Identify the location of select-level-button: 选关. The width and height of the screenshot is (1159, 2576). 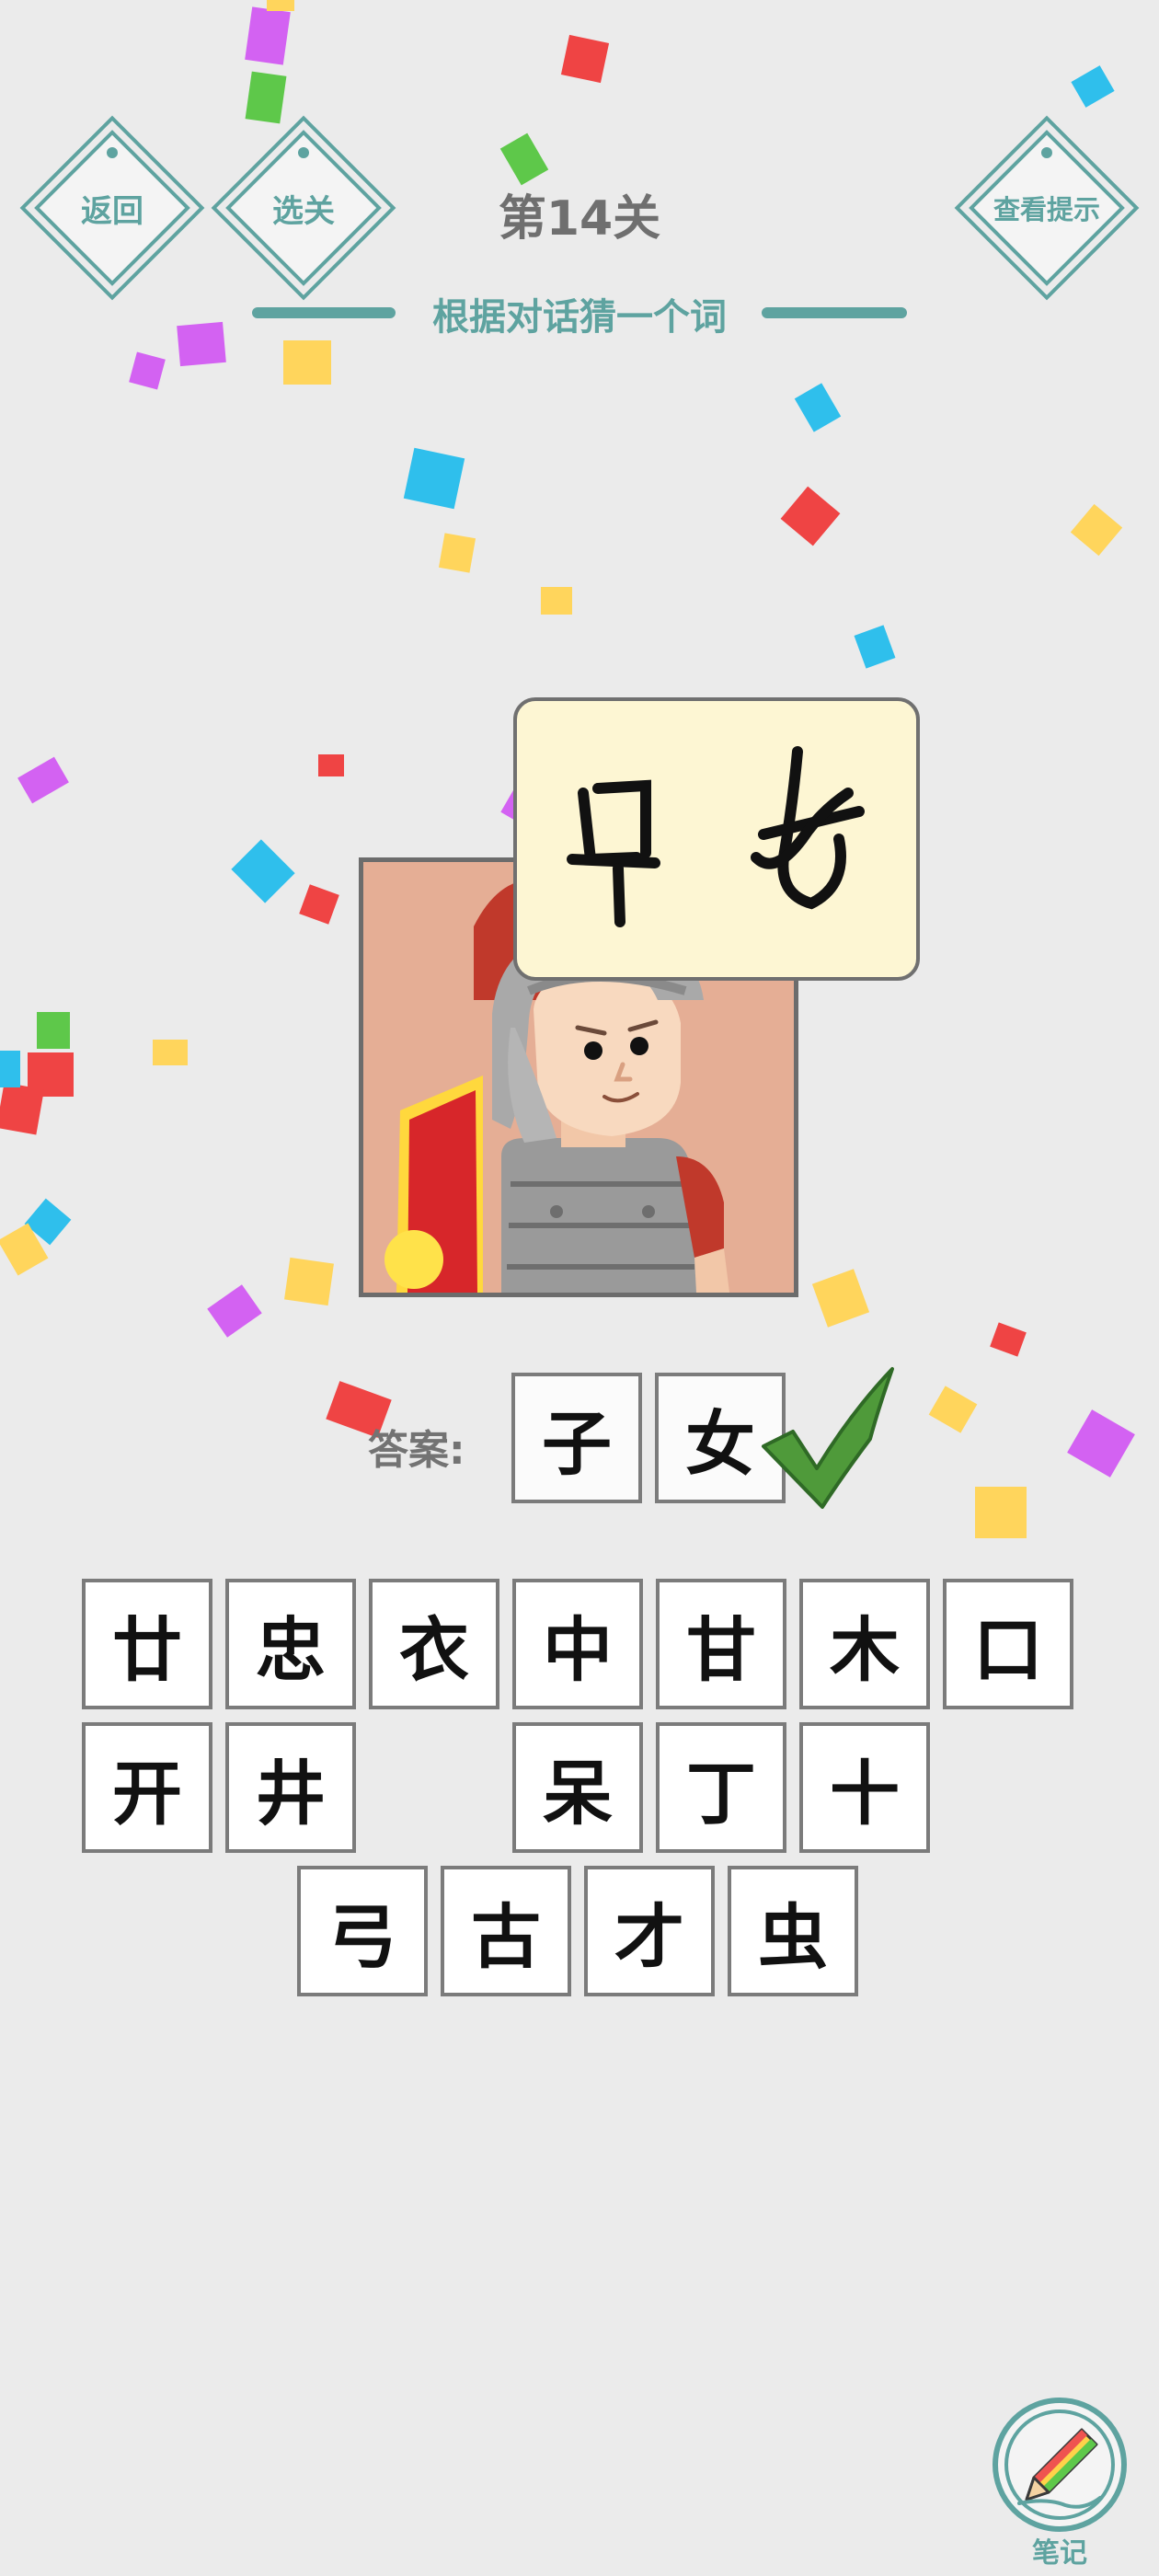
(303, 208).